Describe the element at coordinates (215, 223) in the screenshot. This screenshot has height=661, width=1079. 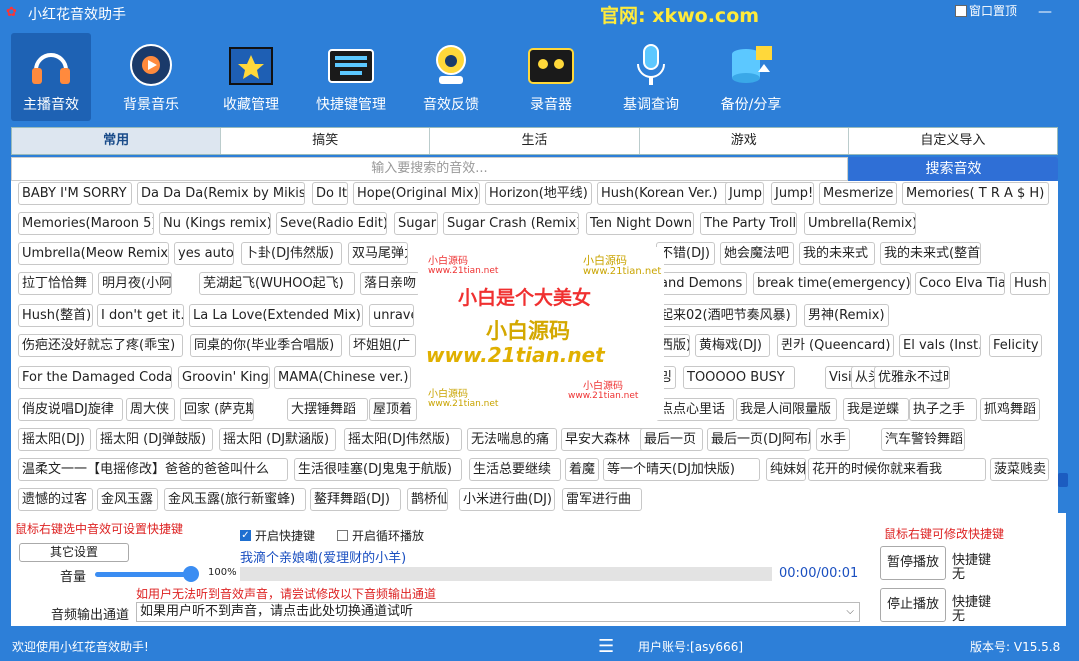
I see `sound-button: Nu (Kings remix)` at that location.